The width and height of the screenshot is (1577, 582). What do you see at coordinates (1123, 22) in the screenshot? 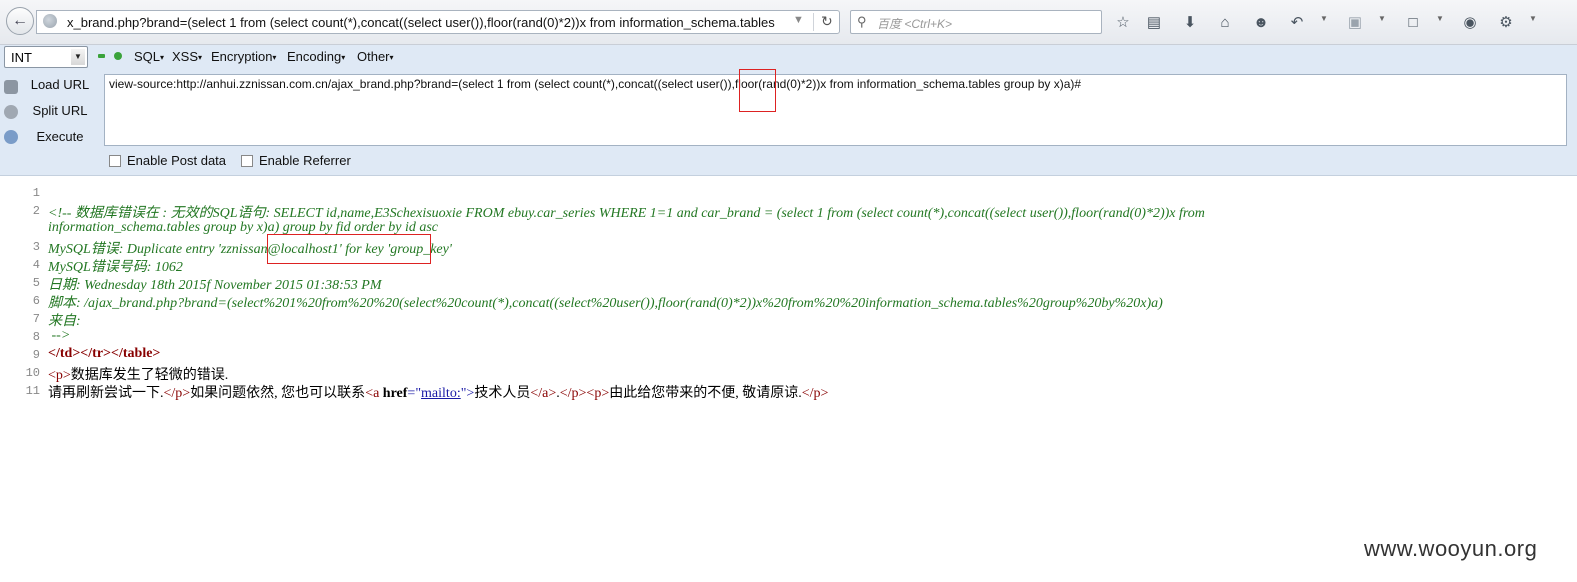
I see `star-icon: ☆` at bounding box center [1123, 22].